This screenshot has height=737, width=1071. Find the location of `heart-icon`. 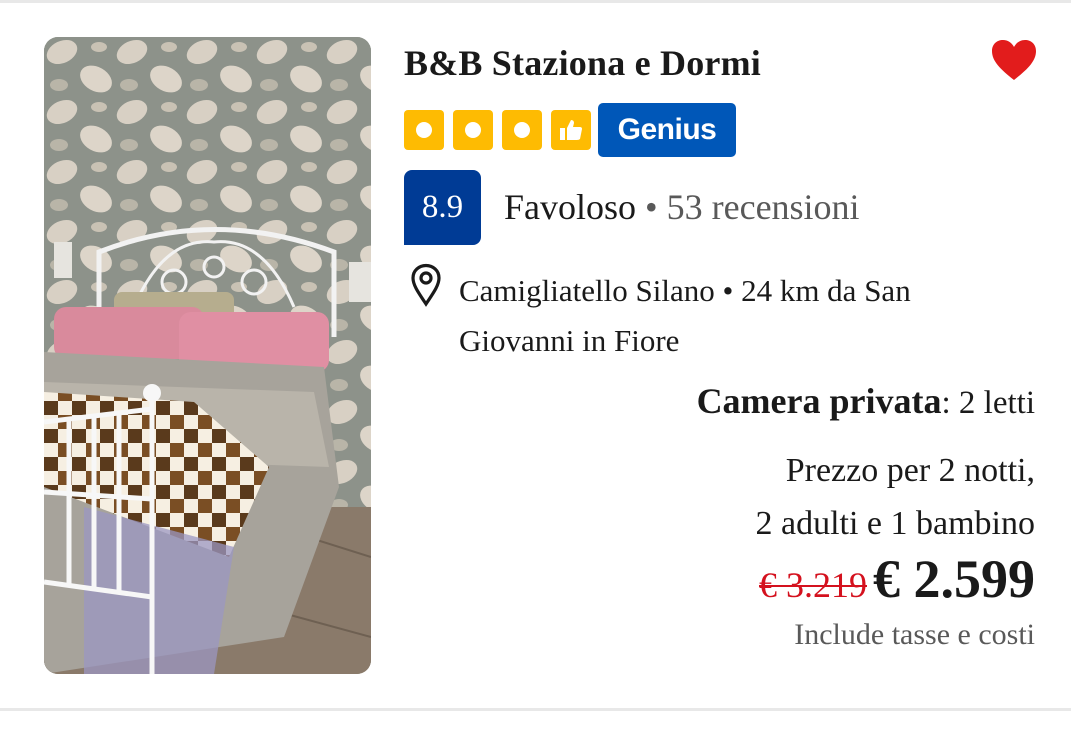

heart-icon is located at coordinates (1014, 60).